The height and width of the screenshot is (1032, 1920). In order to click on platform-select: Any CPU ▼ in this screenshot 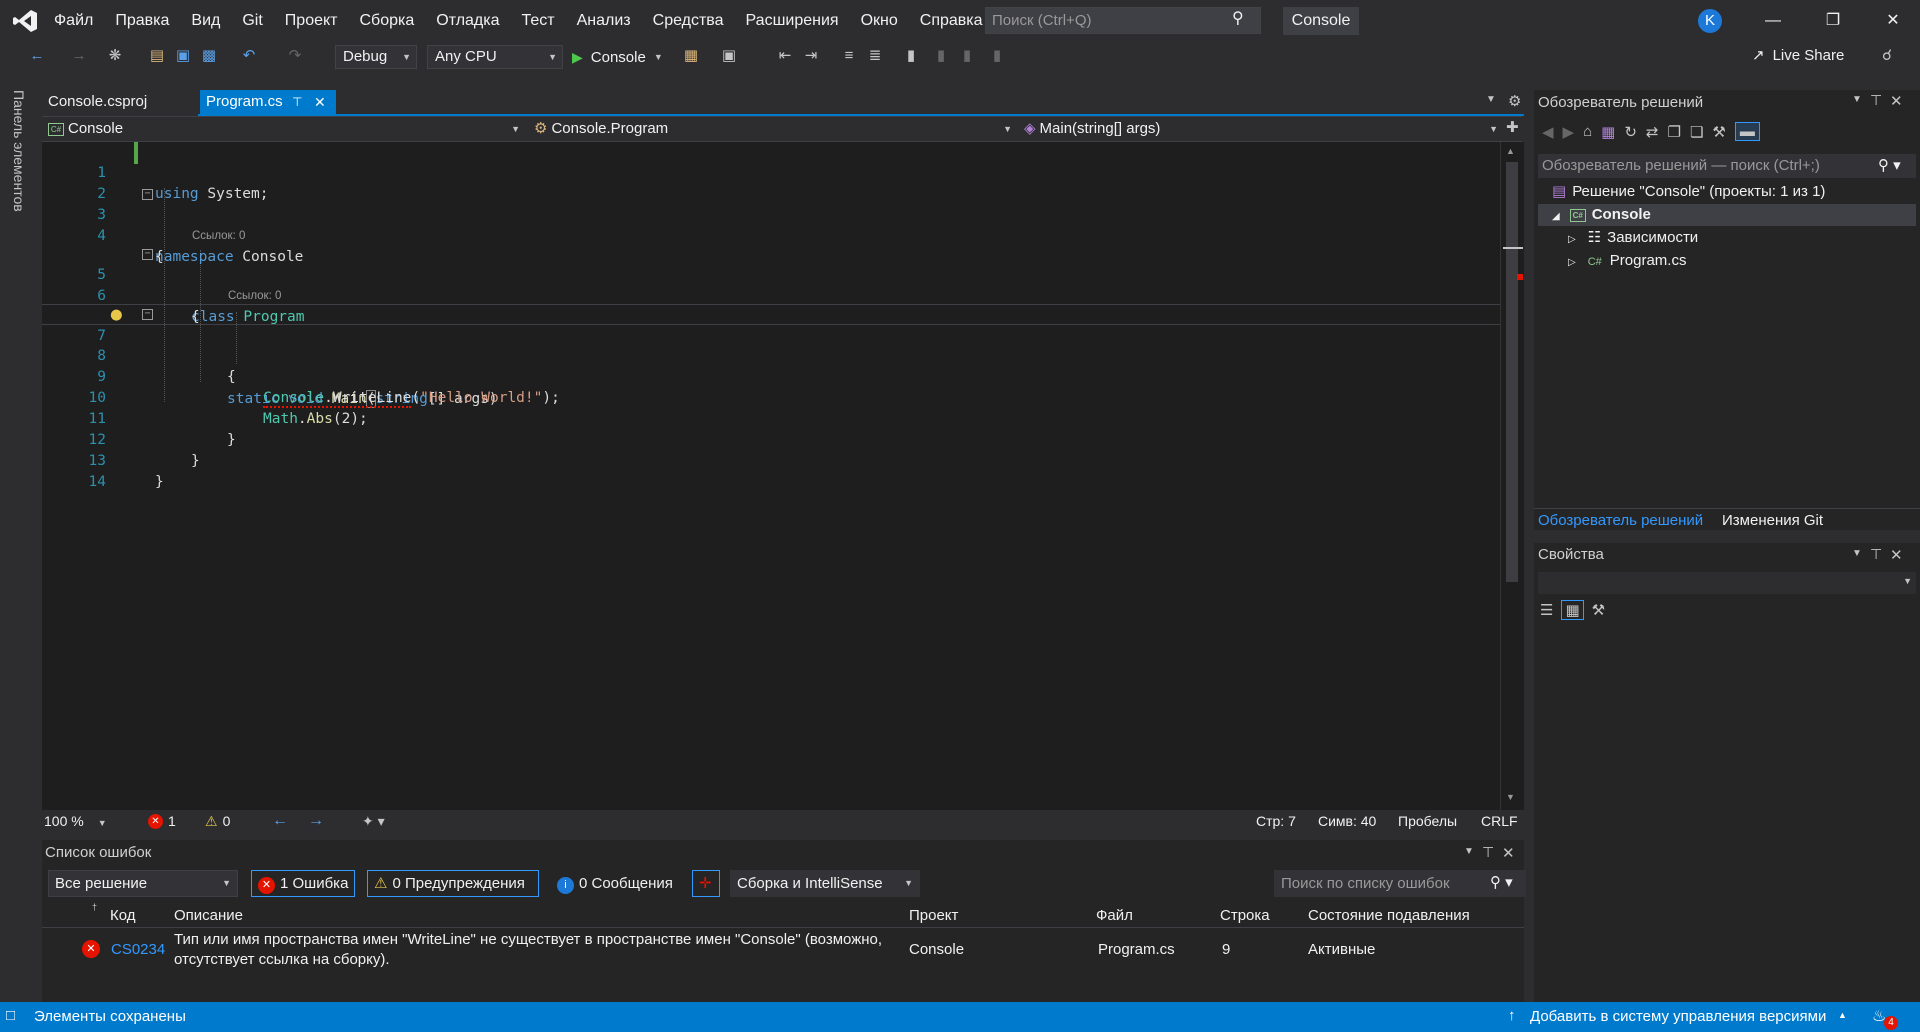, I will do `click(495, 57)`.